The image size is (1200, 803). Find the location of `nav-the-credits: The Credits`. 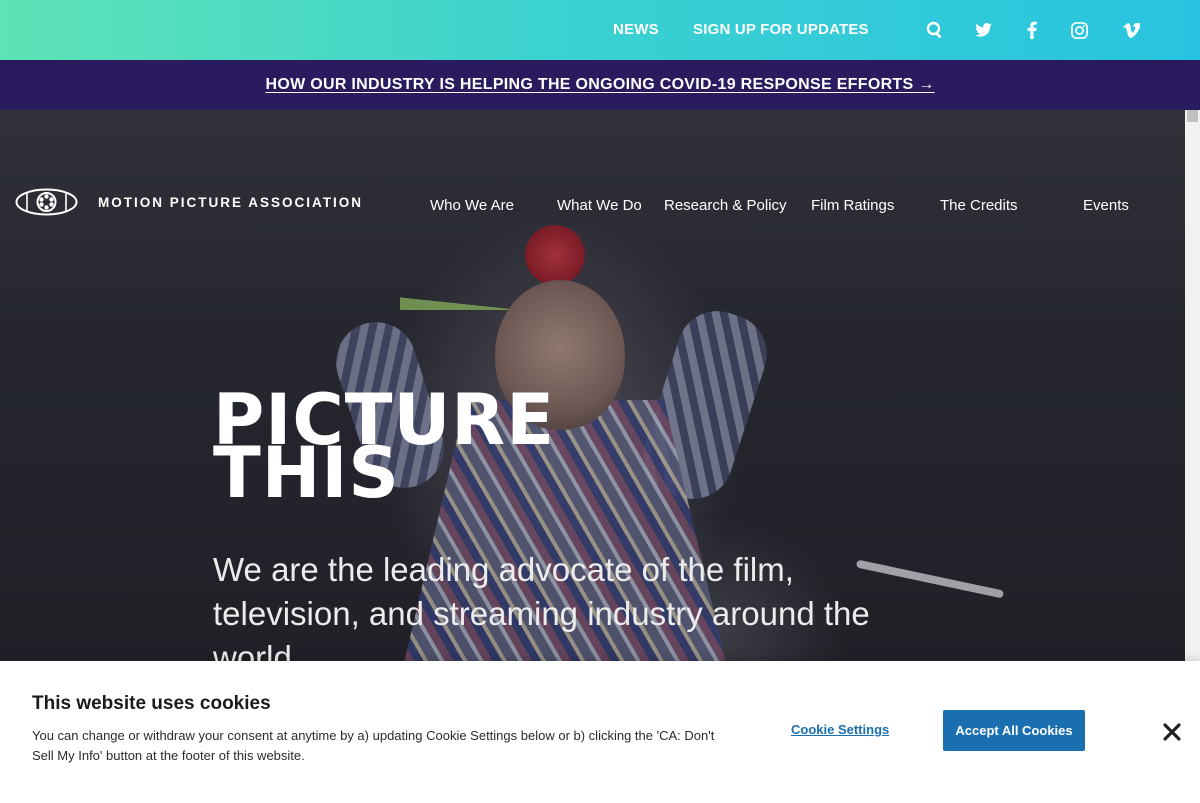

nav-the-credits: The Credits is located at coordinates (979, 205).